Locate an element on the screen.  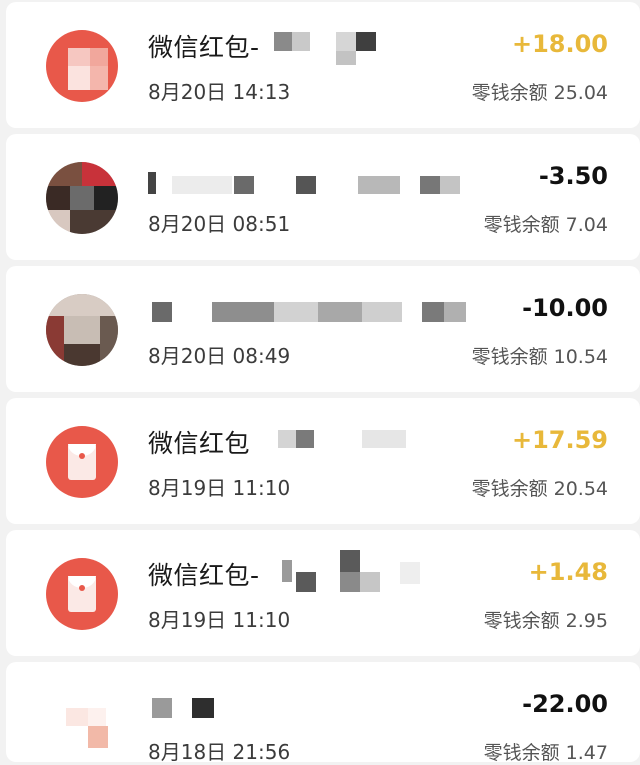
transaction-amount: -3.50 is located at coordinates (573, 176).